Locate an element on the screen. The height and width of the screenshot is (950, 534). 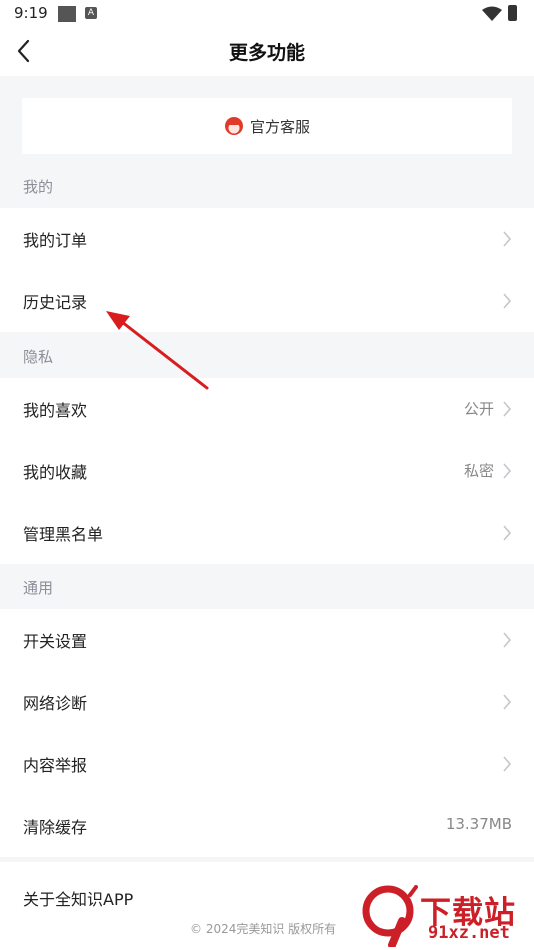
menu-item-likes: 我的喜欢 公开 is located at coordinates (267, 409).